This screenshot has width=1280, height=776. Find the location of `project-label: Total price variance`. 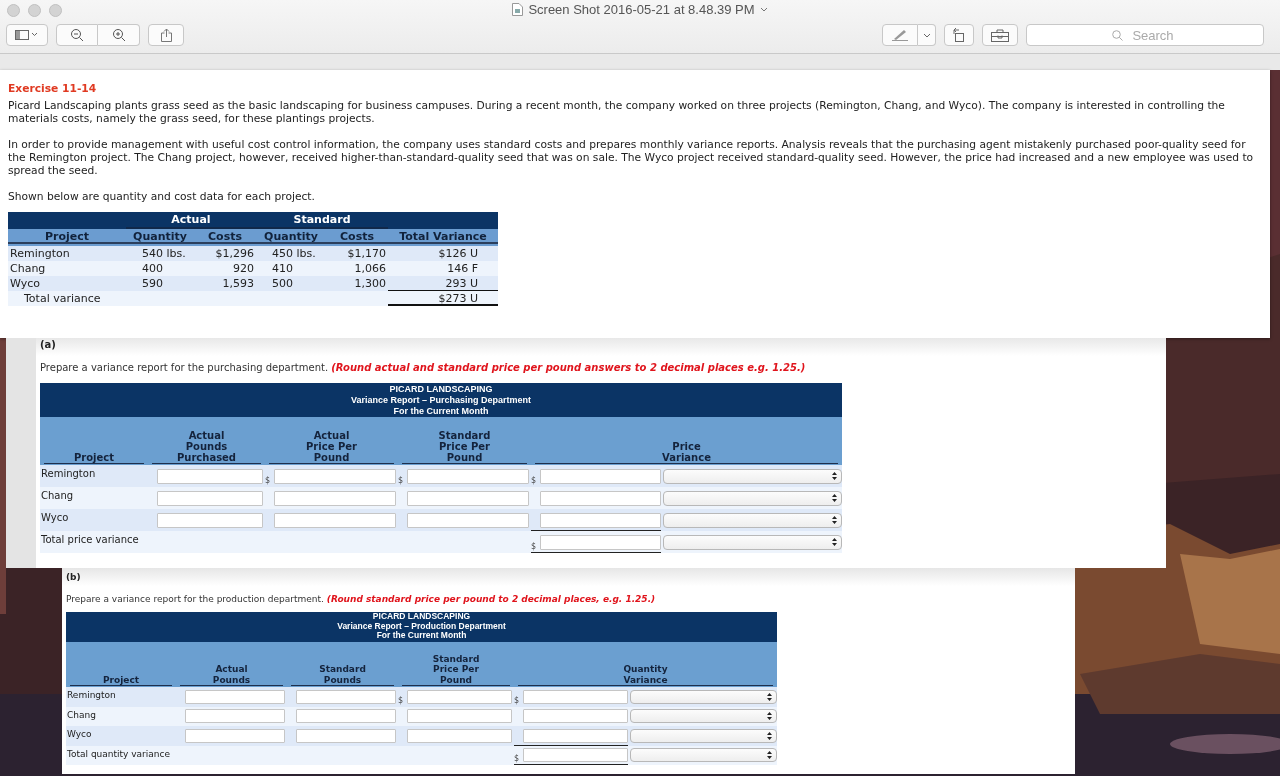

project-label: Total price variance is located at coordinates (90, 539).